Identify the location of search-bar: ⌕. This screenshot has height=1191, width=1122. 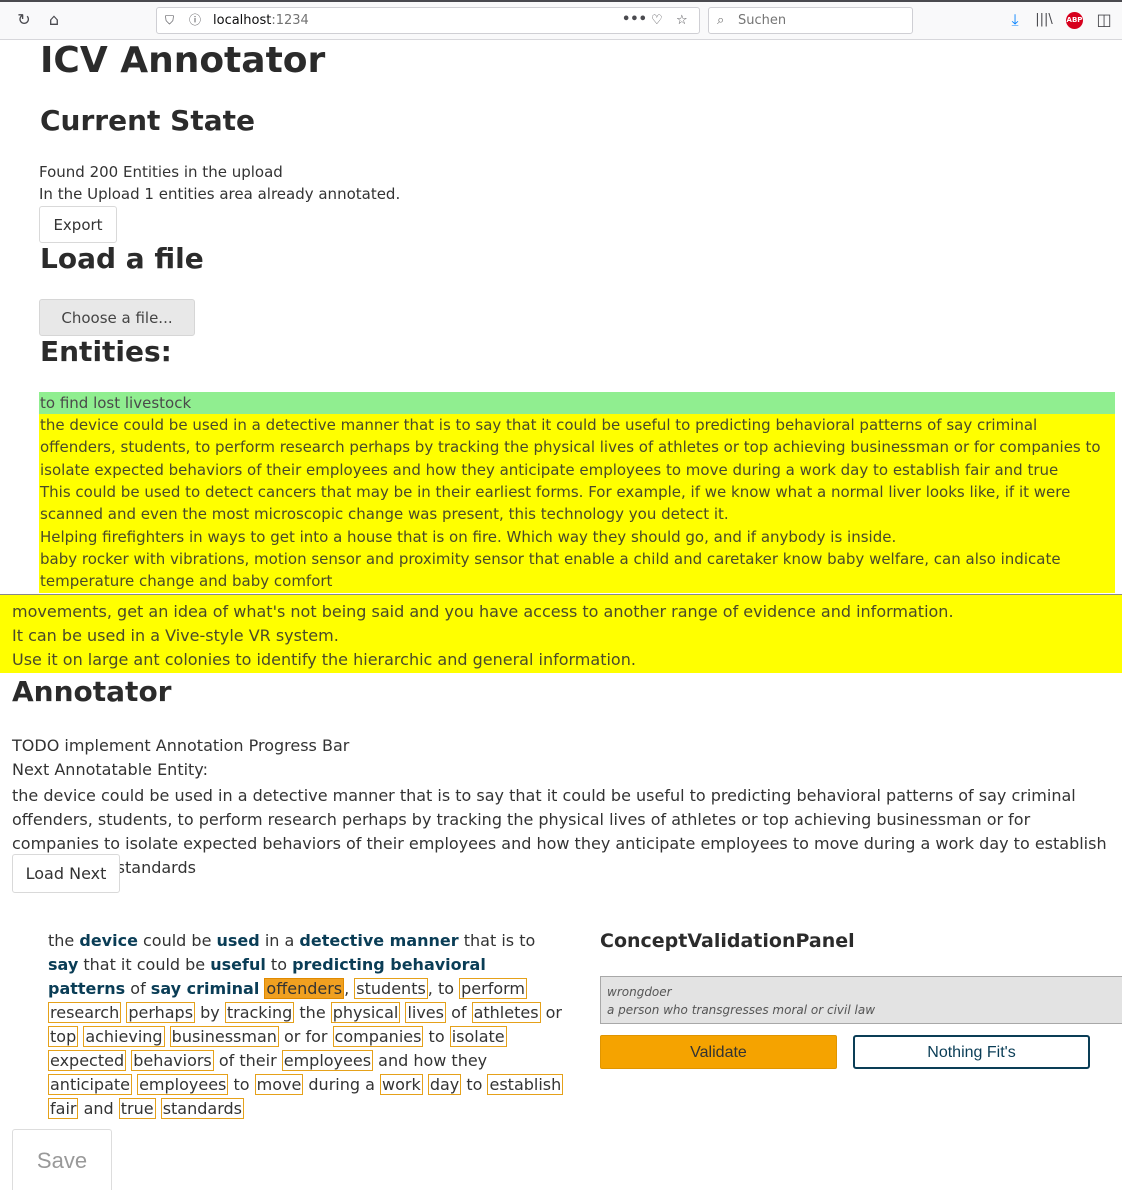
(810, 20).